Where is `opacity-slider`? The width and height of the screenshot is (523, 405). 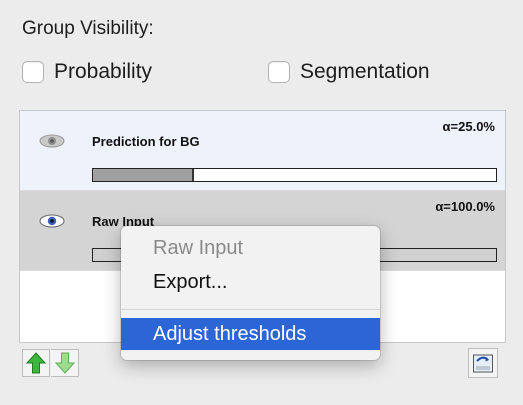 opacity-slider is located at coordinates (294, 175).